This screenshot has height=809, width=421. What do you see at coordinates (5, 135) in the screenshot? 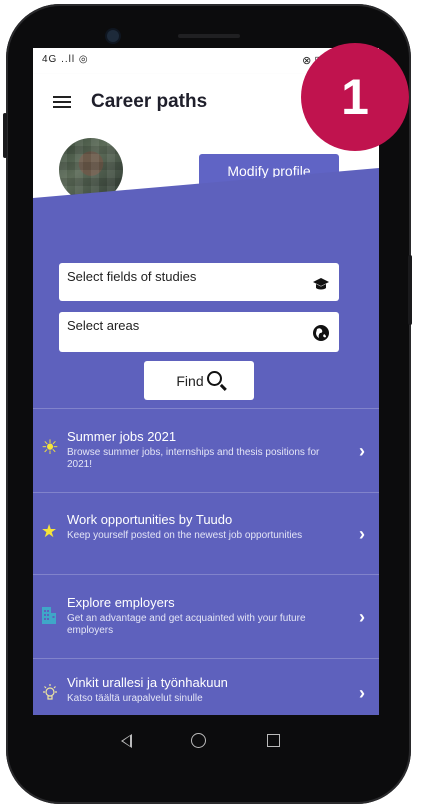
I see `volume-button` at bounding box center [5, 135].